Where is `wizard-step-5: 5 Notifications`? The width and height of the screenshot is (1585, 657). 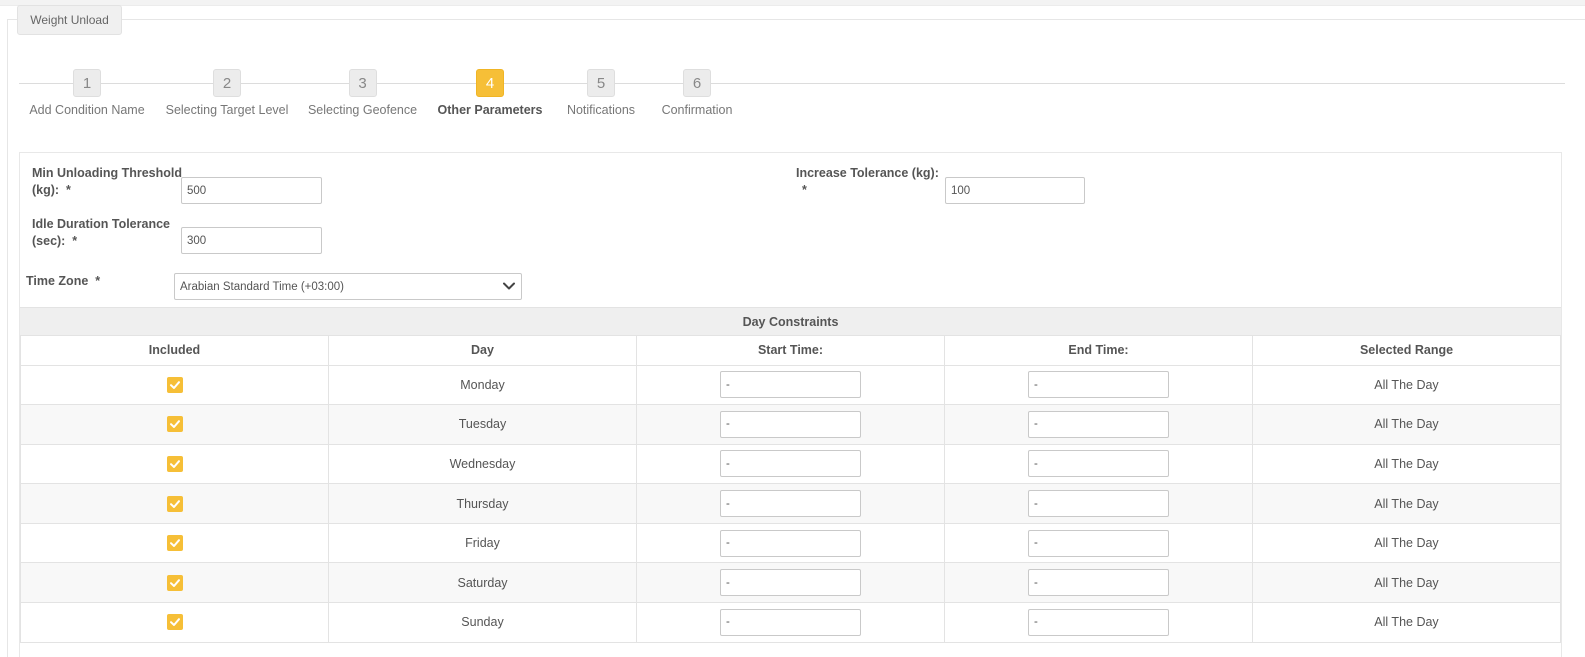
wizard-step-5: 5 Notifications is located at coordinates (601, 93).